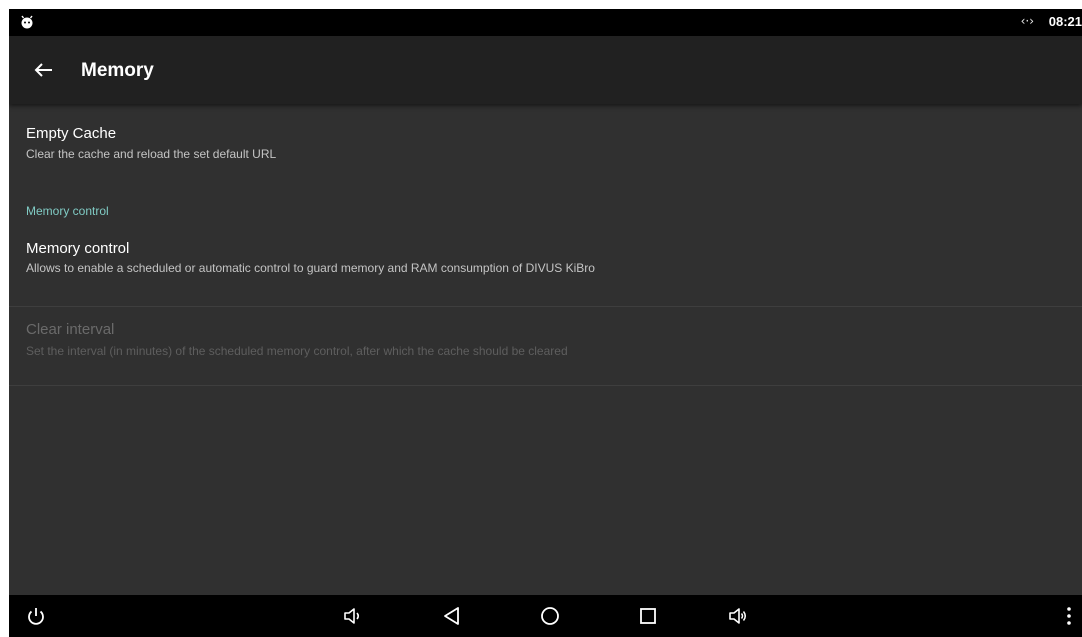 The height and width of the screenshot is (637, 1082). What do you see at coordinates (545, 385) in the screenshot?
I see `divider` at bounding box center [545, 385].